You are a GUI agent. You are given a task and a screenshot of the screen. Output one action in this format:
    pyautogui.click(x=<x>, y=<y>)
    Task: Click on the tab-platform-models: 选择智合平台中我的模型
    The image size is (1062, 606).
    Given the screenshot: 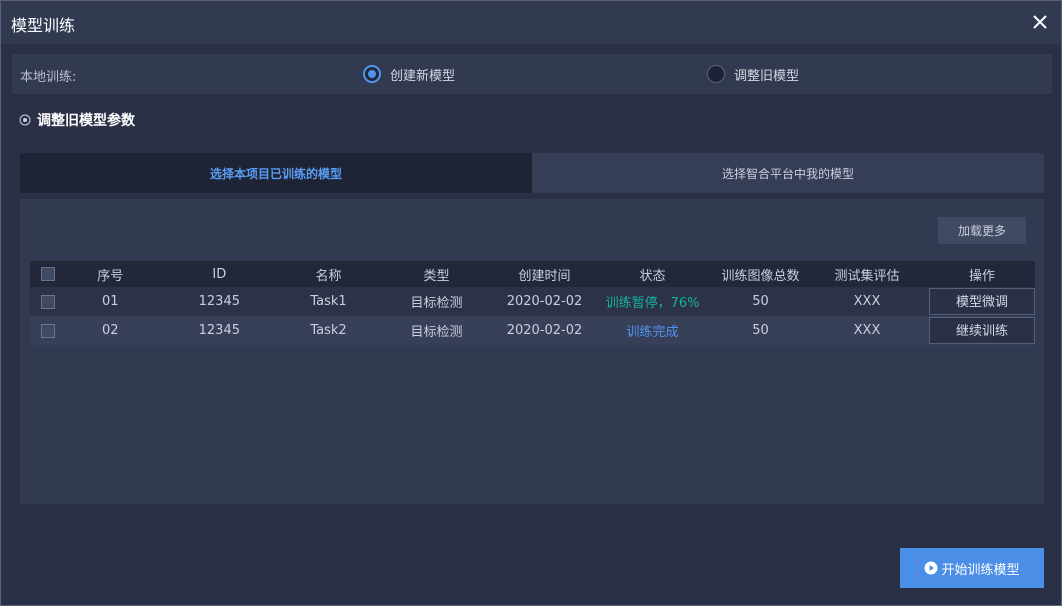 What is the action you would take?
    pyautogui.click(x=788, y=173)
    